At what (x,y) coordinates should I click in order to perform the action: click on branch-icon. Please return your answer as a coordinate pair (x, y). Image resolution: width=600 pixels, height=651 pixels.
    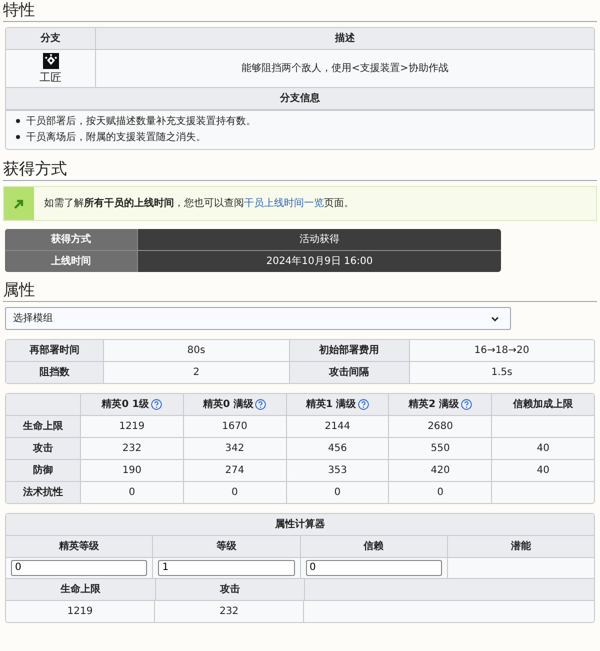
    Looking at the image, I should click on (50, 61).